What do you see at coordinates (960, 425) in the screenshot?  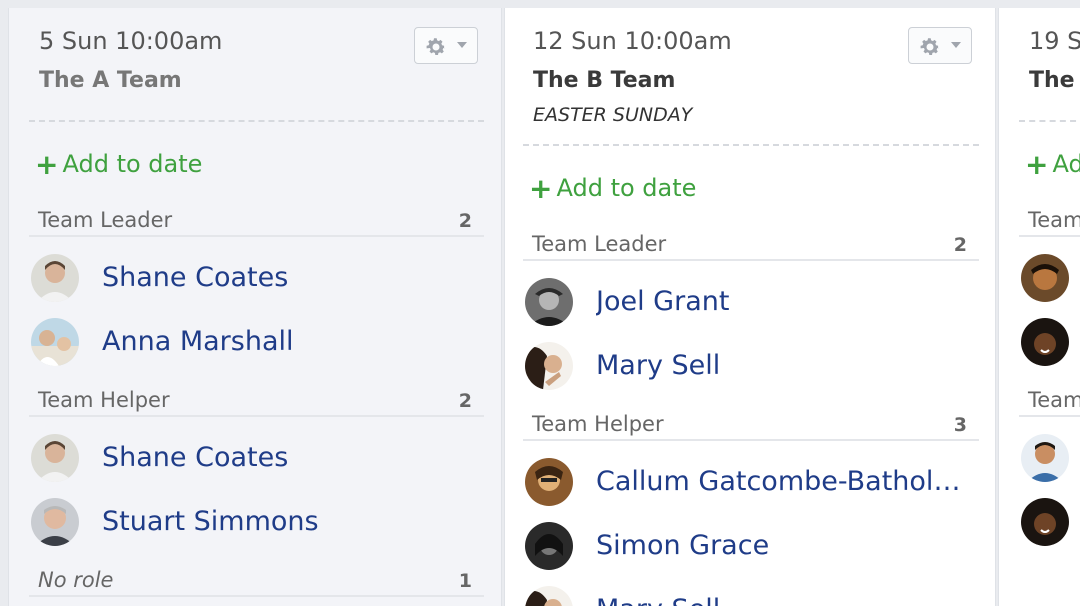 I see `role-count: 3` at bounding box center [960, 425].